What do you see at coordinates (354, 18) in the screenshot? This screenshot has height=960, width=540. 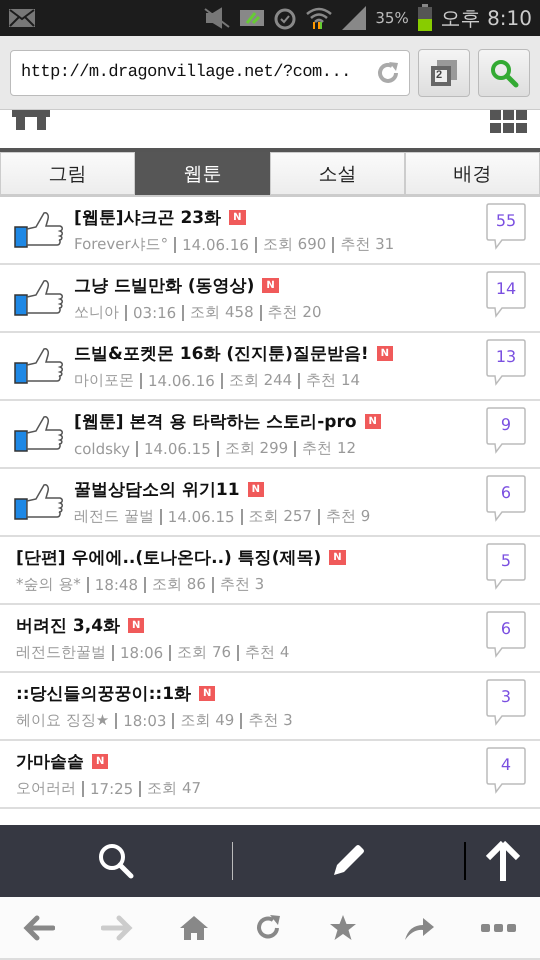 I see `signal-icon` at bounding box center [354, 18].